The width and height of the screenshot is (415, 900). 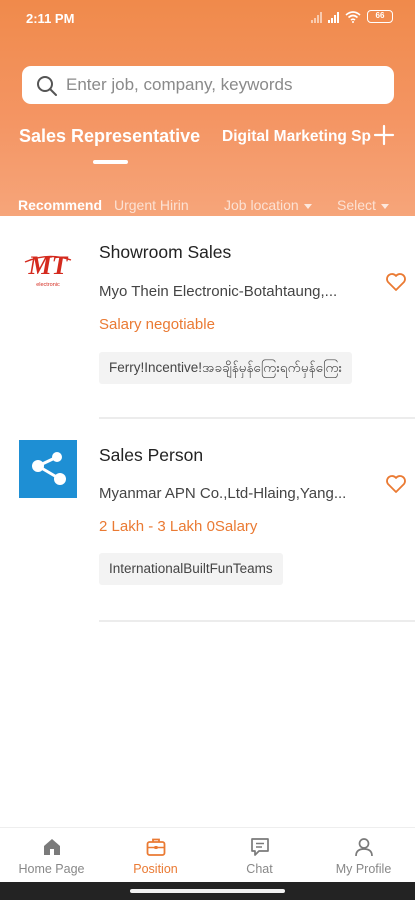 I want to click on nav-label: Chat, so click(x=259, y=869).